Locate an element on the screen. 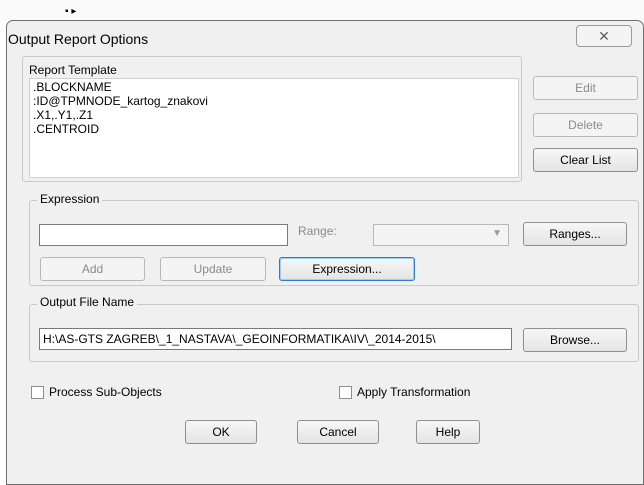 This screenshot has width=644, height=485. report-template-label: Report Template is located at coordinates (73, 70).